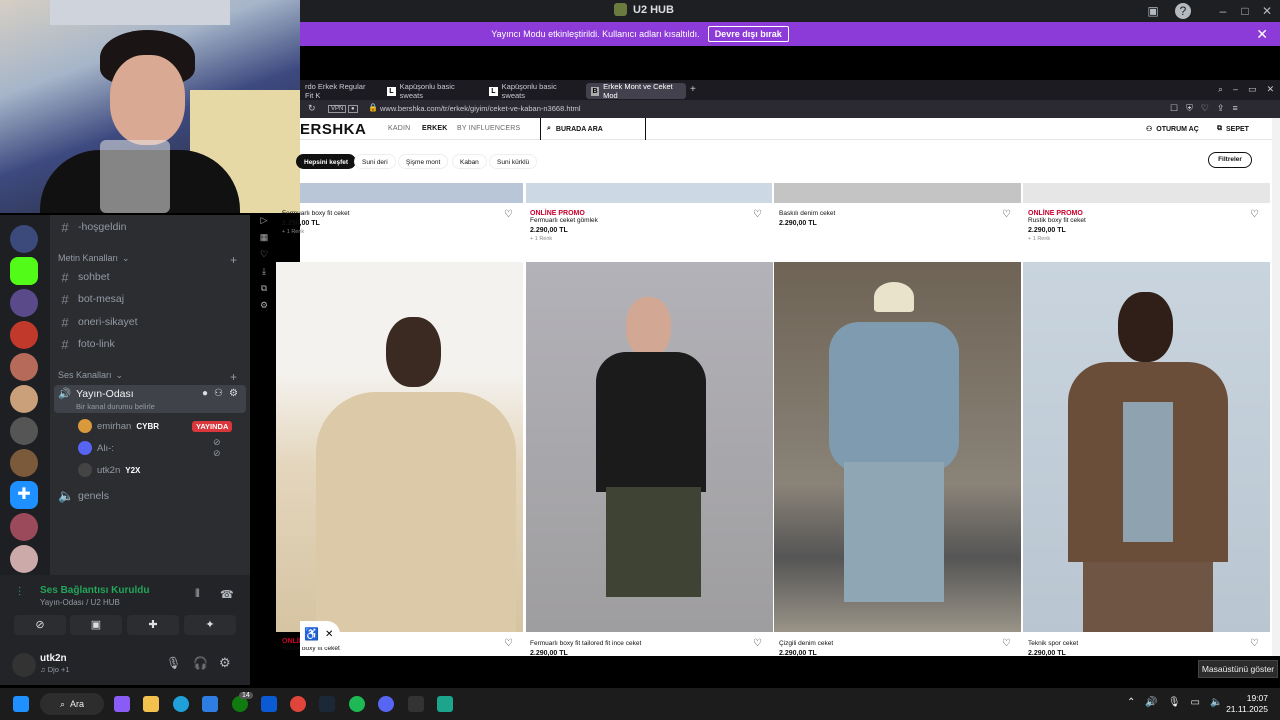 This screenshot has width=1280, height=720. I want to click on screen-share-button: ▣, so click(96, 625).